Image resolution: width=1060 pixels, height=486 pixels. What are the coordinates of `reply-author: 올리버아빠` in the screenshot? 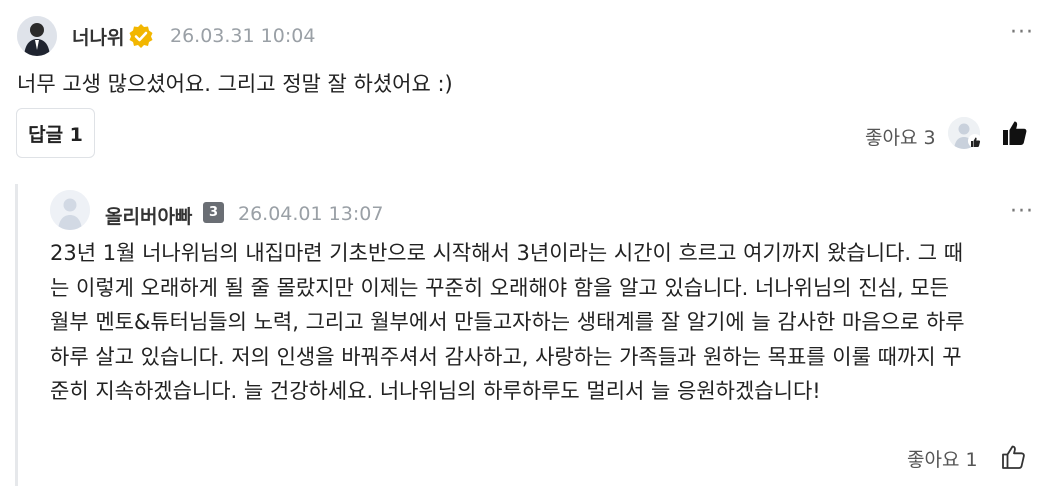 It's located at (148, 215).